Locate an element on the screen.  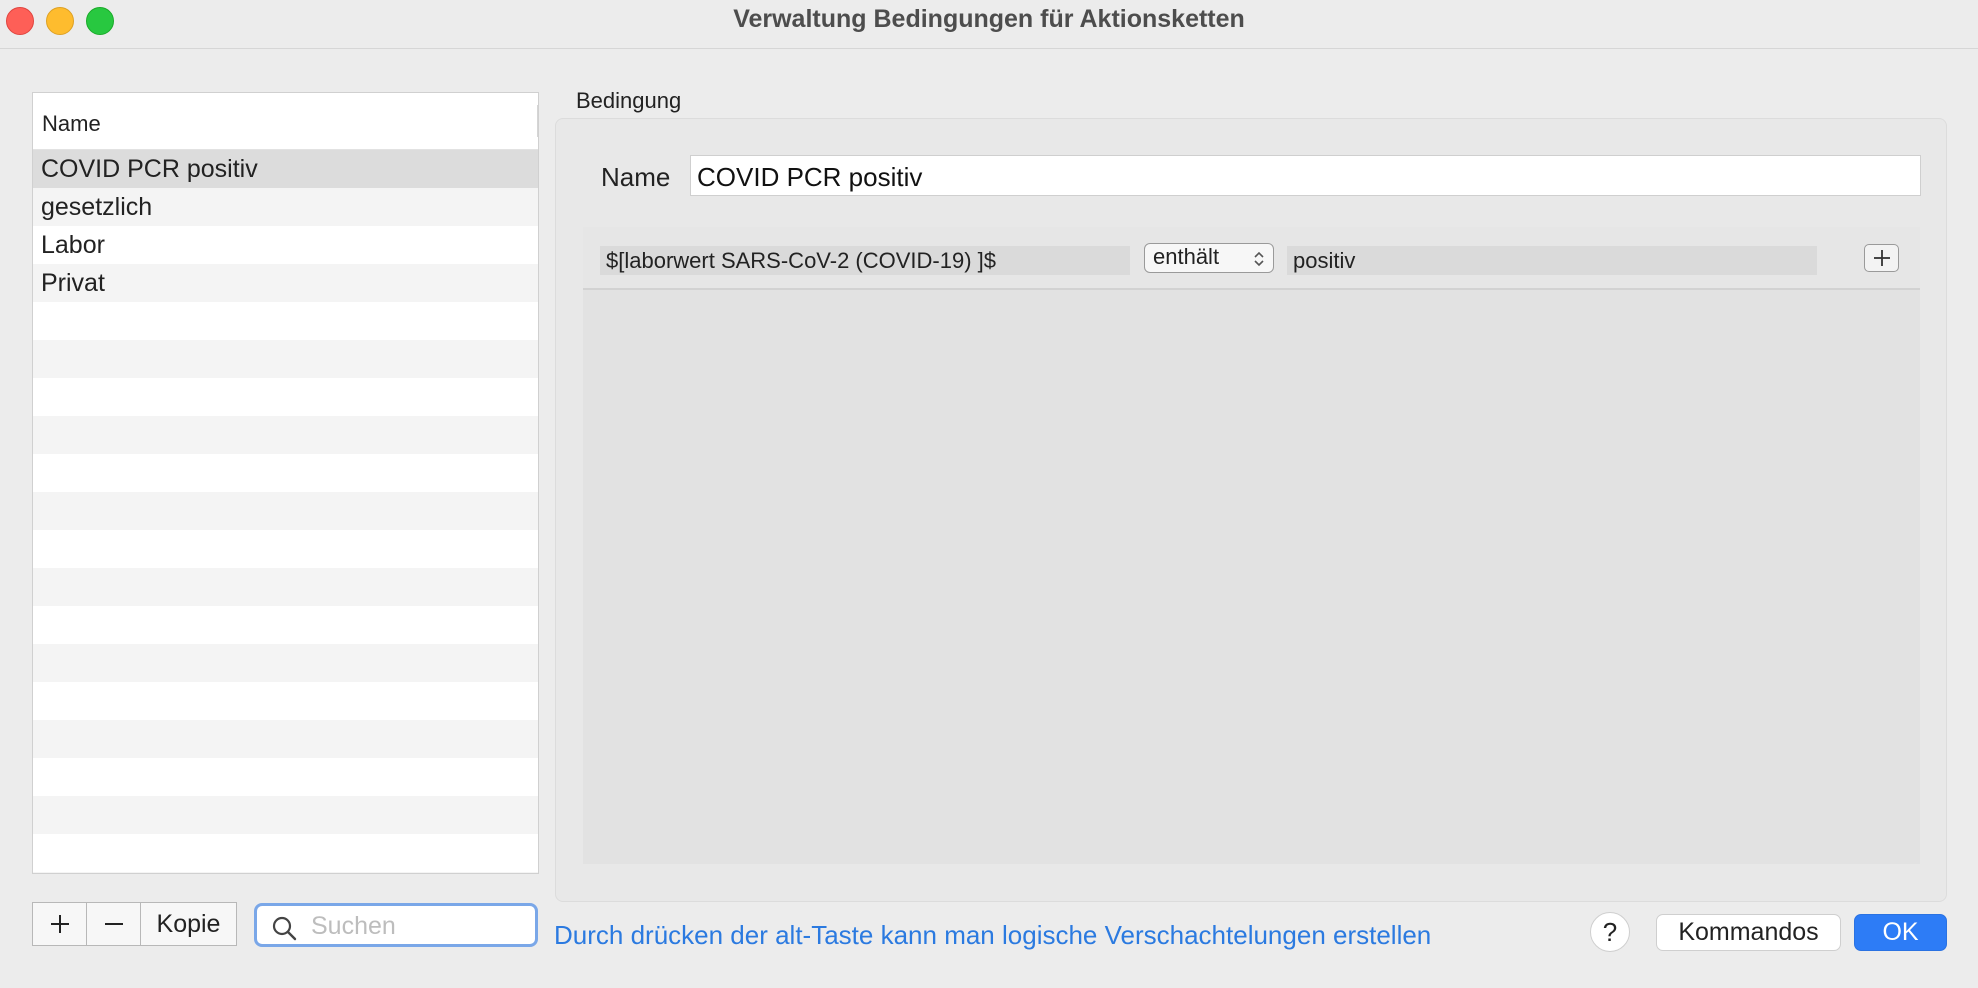
column-header-name: Name is located at coordinates (71, 124).